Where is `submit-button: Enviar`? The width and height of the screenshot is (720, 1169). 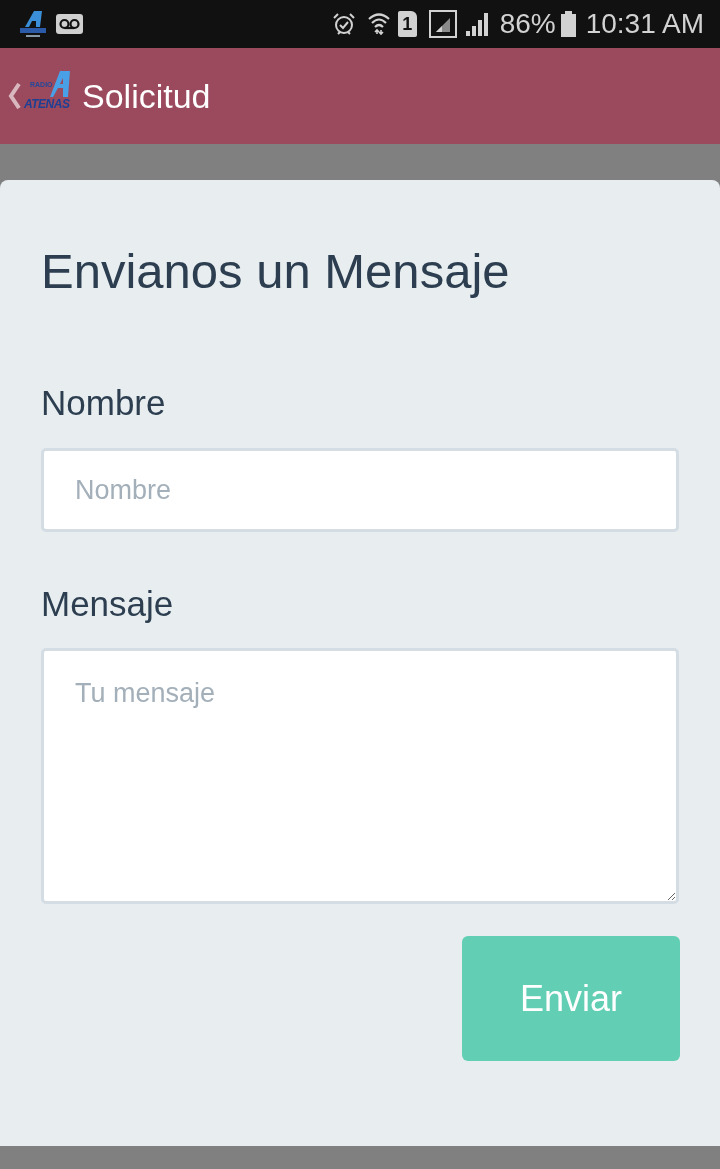 submit-button: Enviar is located at coordinates (571, 998).